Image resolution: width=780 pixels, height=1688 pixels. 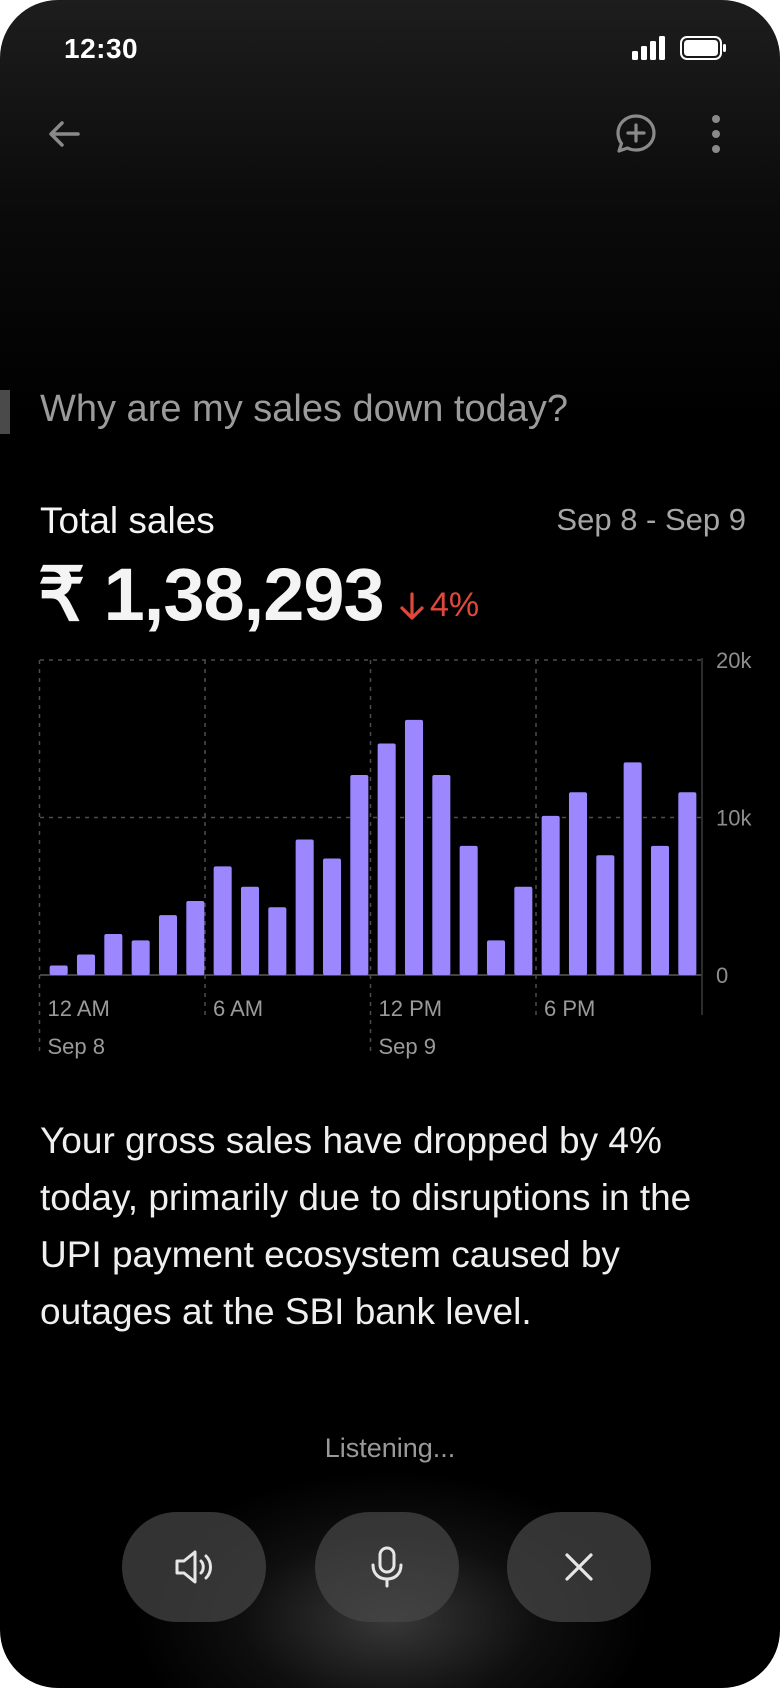 What do you see at coordinates (734, 818) in the screenshot?
I see `y-tick-label: 10k` at bounding box center [734, 818].